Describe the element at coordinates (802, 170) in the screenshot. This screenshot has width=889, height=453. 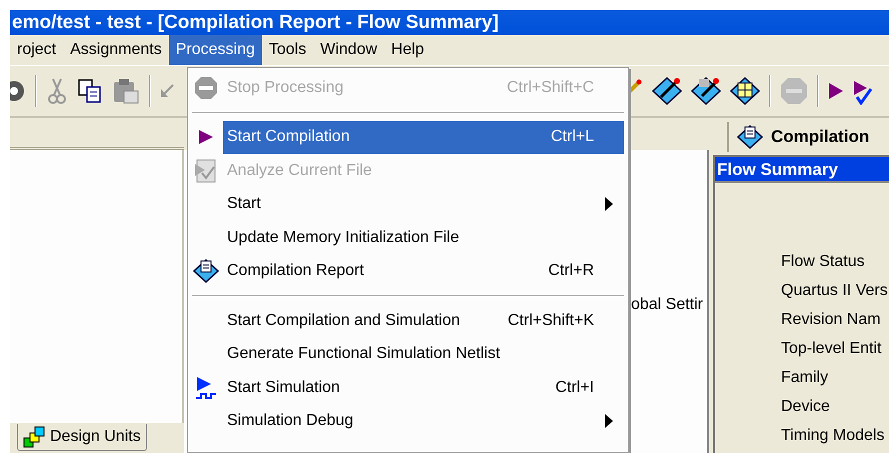
I see `panel-title: Flow Summary` at that location.